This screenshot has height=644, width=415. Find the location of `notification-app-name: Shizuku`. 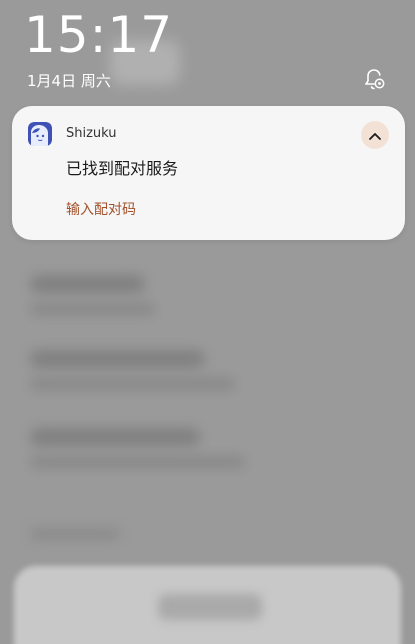

notification-app-name: Shizuku is located at coordinates (91, 133).